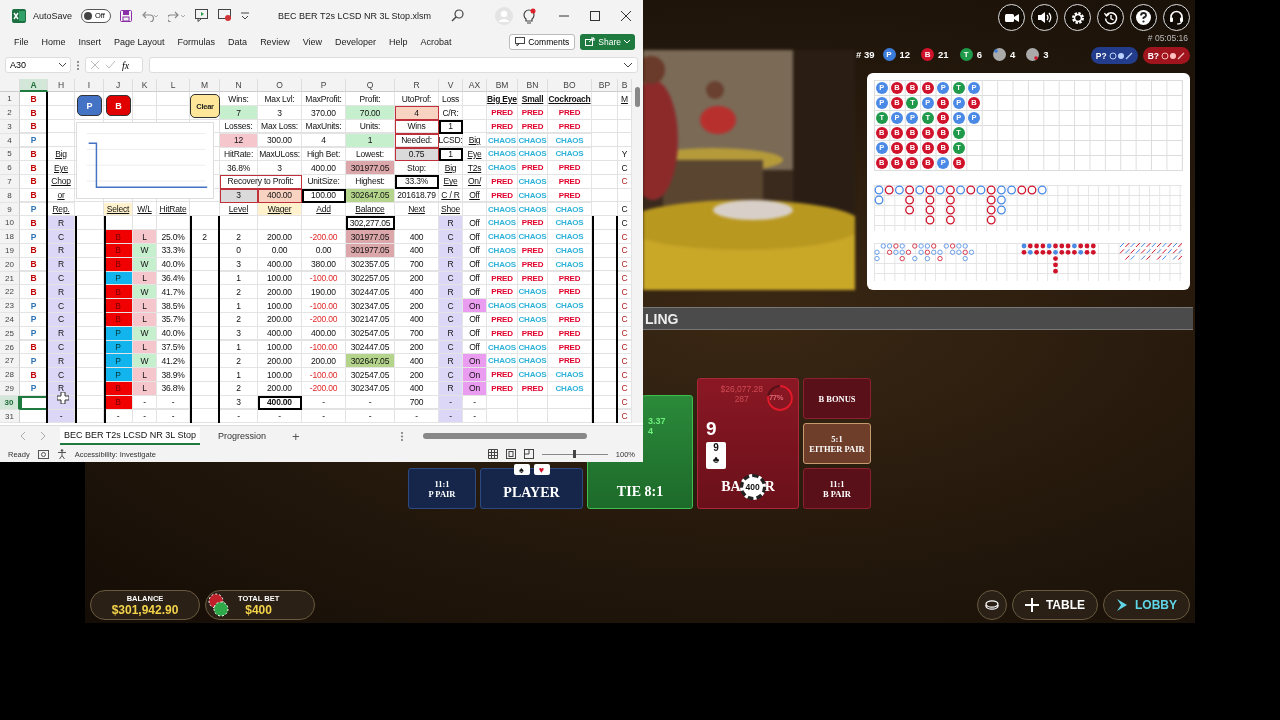  I want to click on add-sheet-button: +, so click(296, 436).